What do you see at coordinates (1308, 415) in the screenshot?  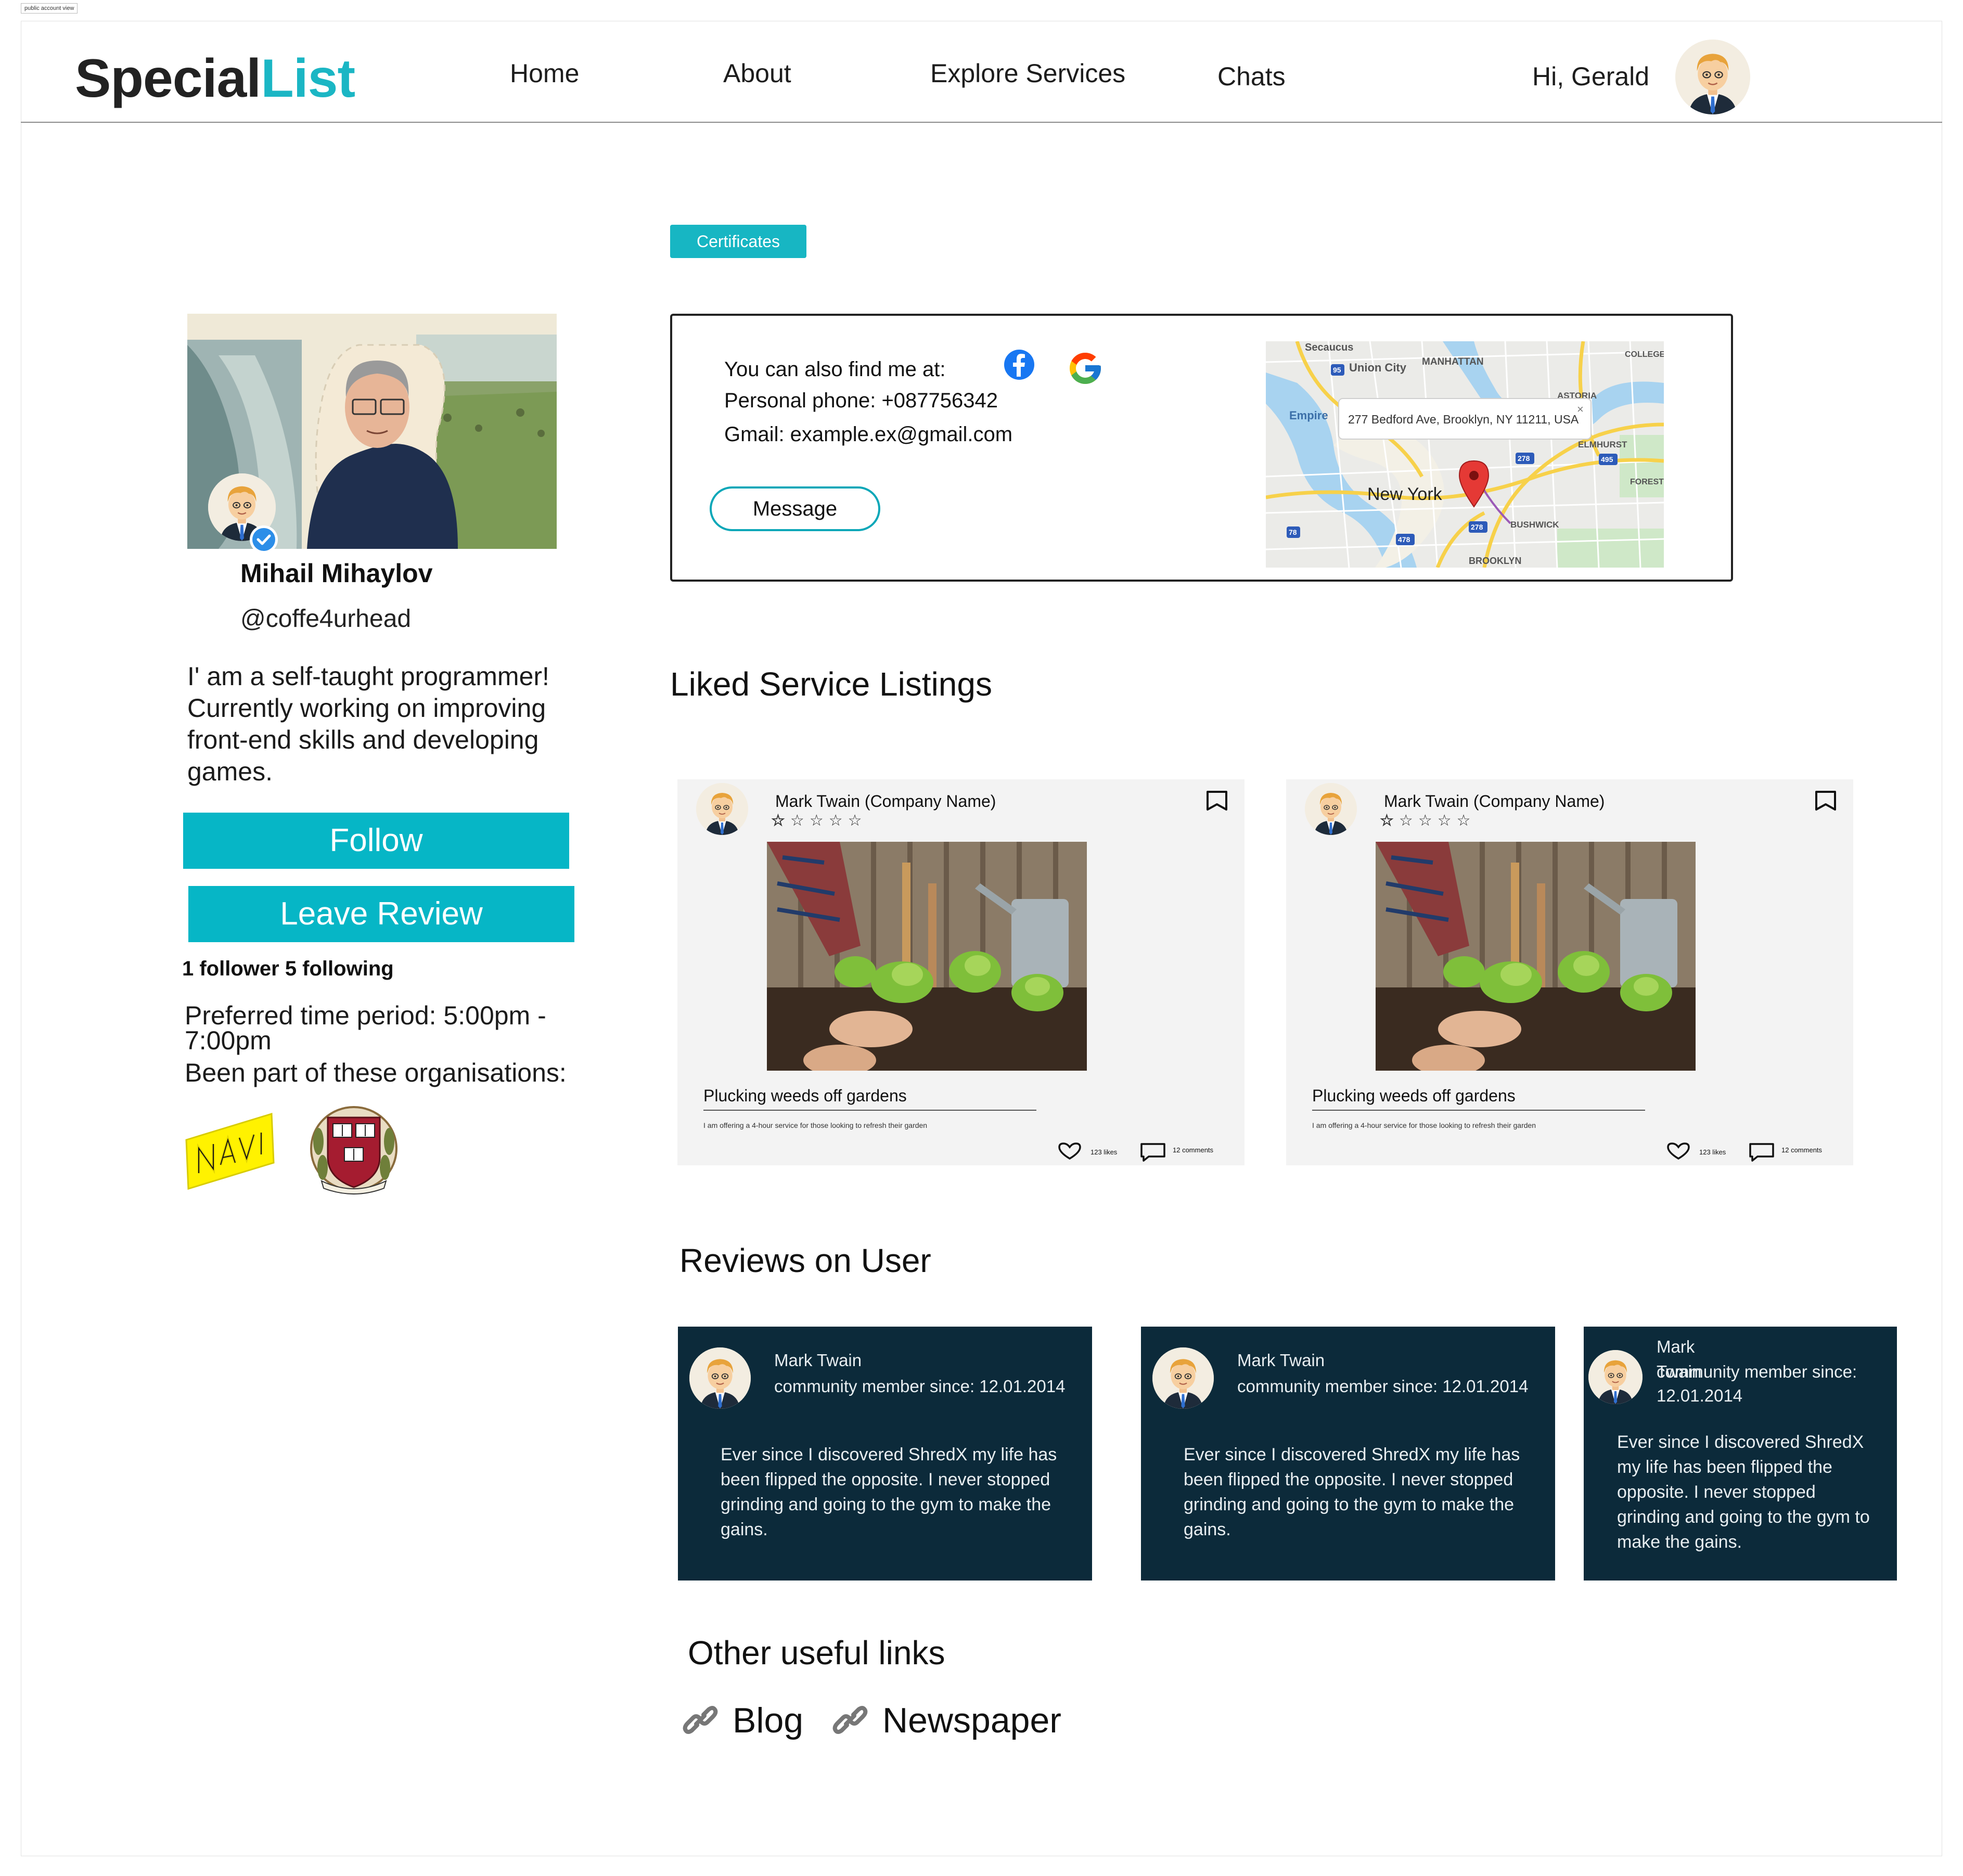 I see `map-label: Empire` at bounding box center [1308, 415].